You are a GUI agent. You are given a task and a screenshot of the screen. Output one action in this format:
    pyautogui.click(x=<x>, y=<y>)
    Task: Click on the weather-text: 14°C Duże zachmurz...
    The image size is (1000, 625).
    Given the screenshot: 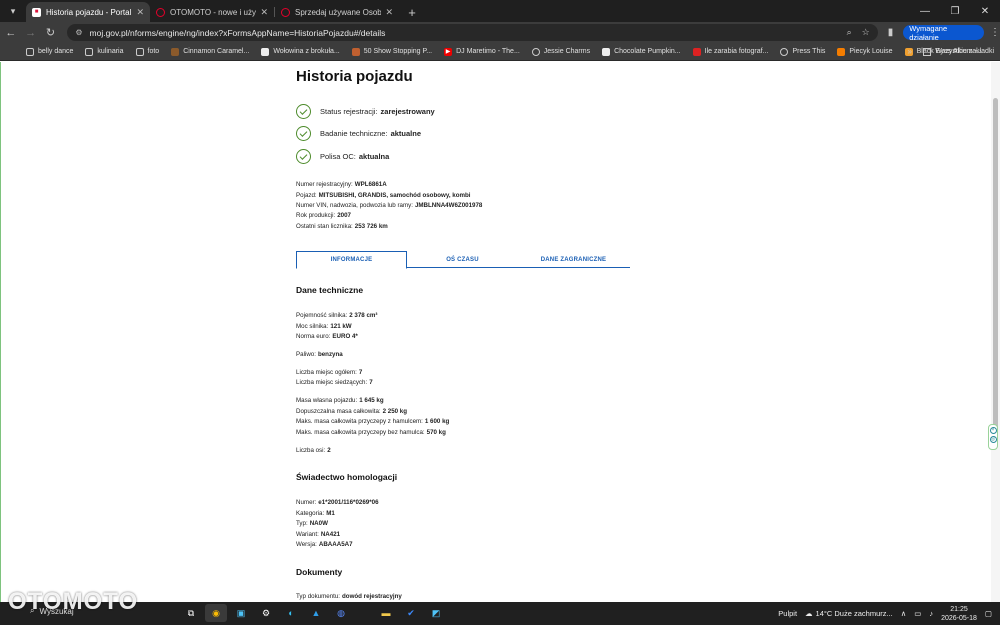 What is the action you would take?
    pyautogui.click(x=854, y=613)
    